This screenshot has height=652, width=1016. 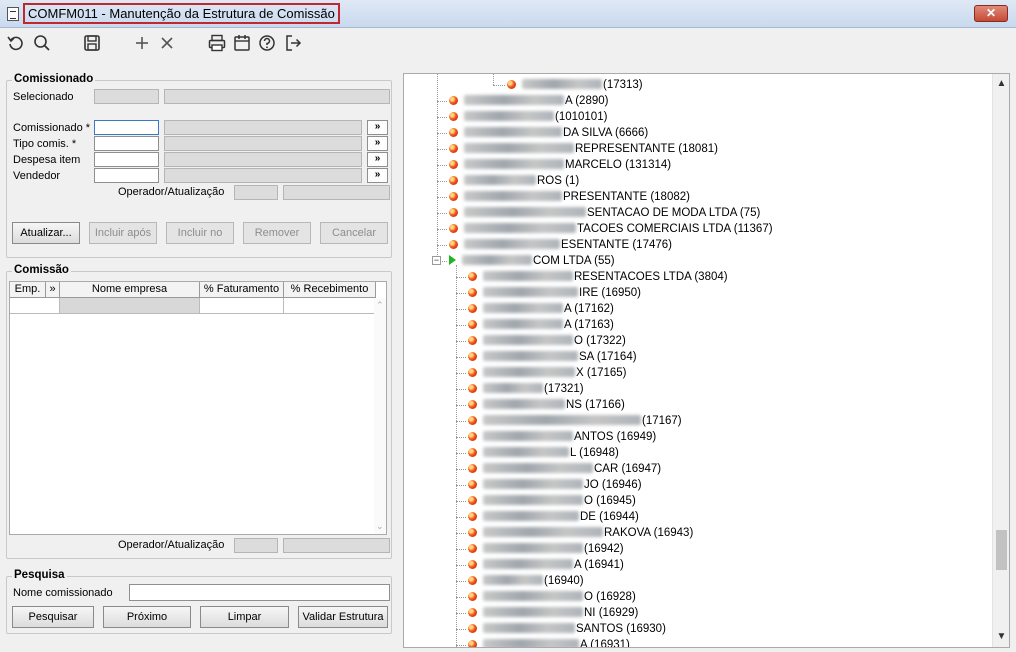 What do you see at coordinates (555, 485) in the screenshot?
I see `tree-node: JO (16946)` at bounding box center [555, 485].